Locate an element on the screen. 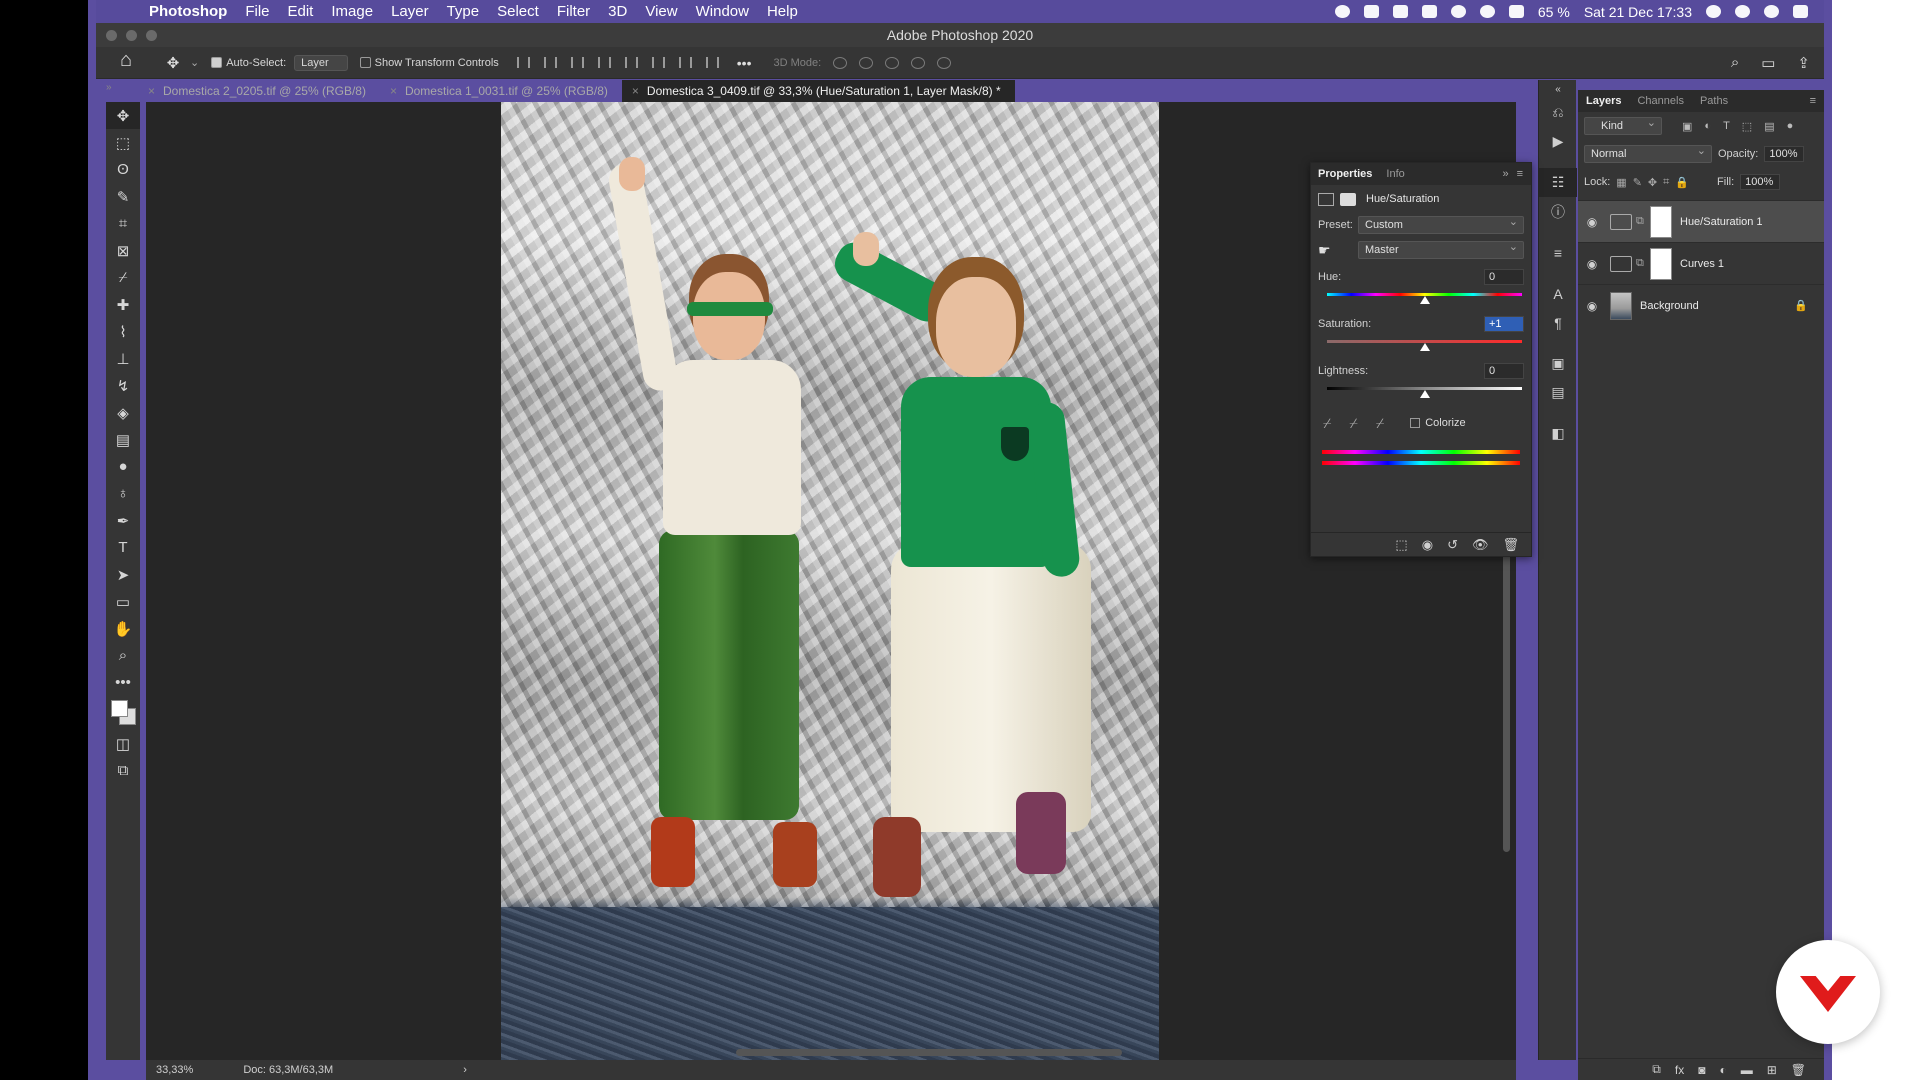 This screenshot has width=1920, height=1080. new-group-icon: ▬ is located at coordinates (1747, 1070).